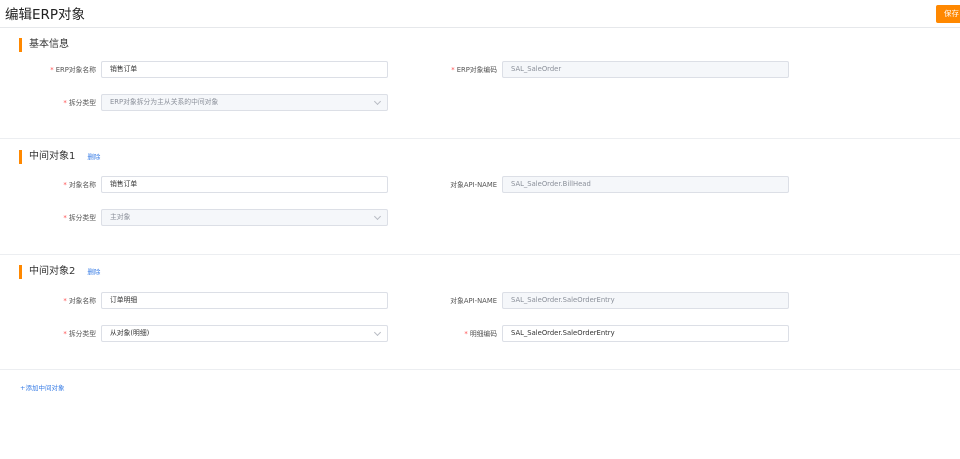 The height and width of the screenshot is (459, 960). What do you see at coordinates (480, 334) in the screenshot?
I see `detail-code-label: * 明细编码` at bounding box center [480, 334].